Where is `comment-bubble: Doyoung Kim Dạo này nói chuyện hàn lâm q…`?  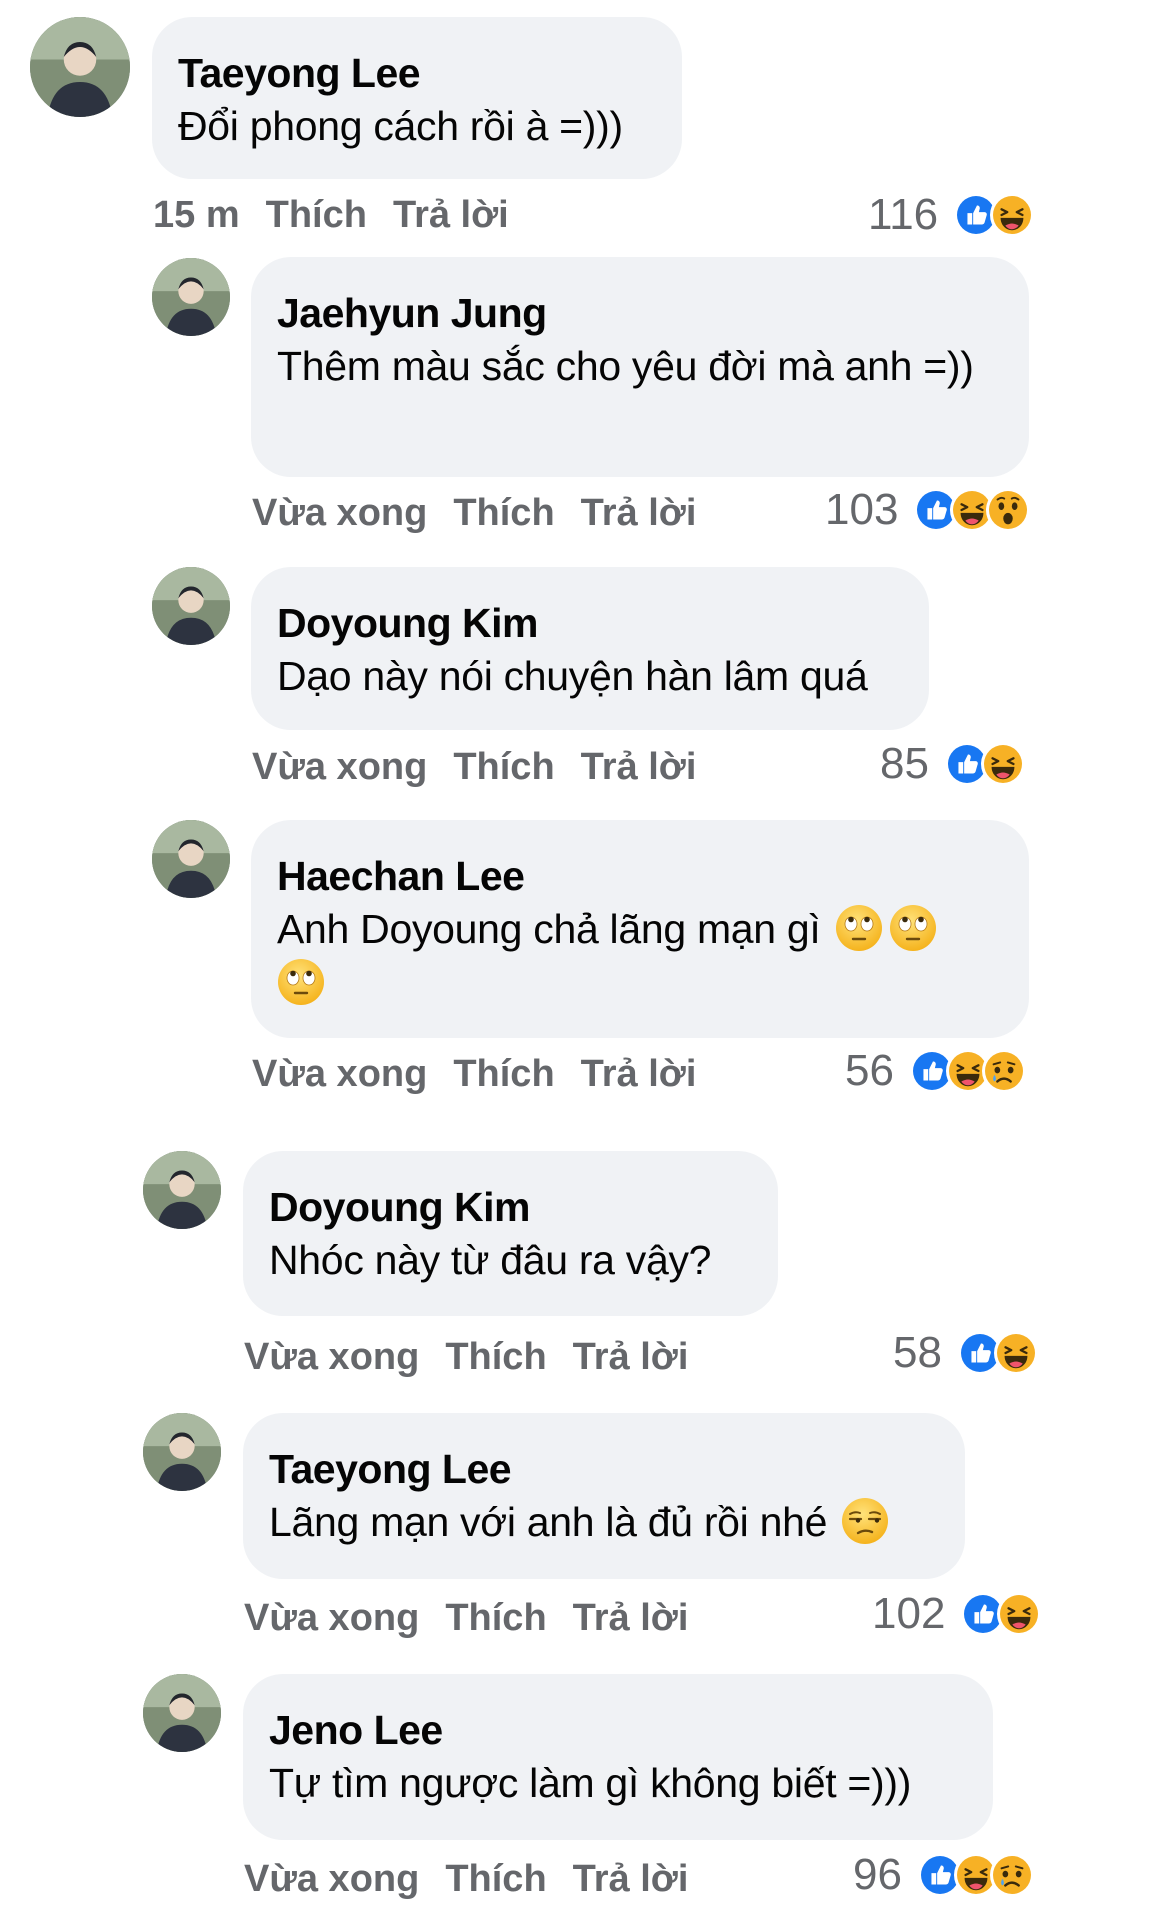
comment-bubble: Doyoung Kim Dạo này nói chuyện hàn lâm q… is located at coordinates (590, 648).